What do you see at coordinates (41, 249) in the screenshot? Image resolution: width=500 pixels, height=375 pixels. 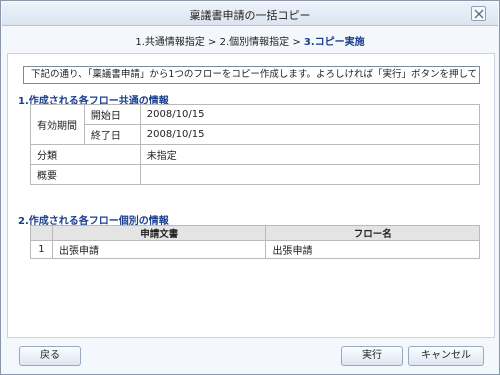 I see `row-no: 1` at bounding box center [41, 249].